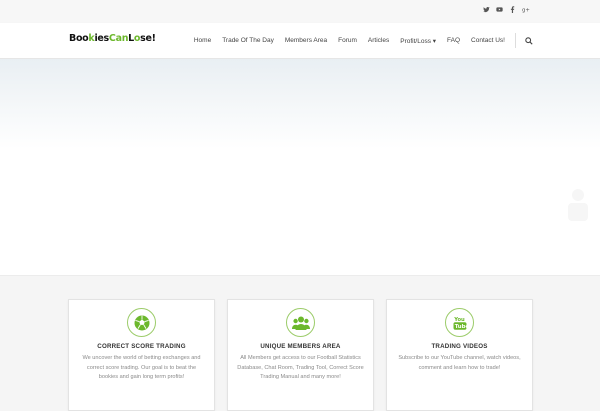 The height and width of the screenshot is (411, 600). I want to click on facebook-icon, so click(512, 11).